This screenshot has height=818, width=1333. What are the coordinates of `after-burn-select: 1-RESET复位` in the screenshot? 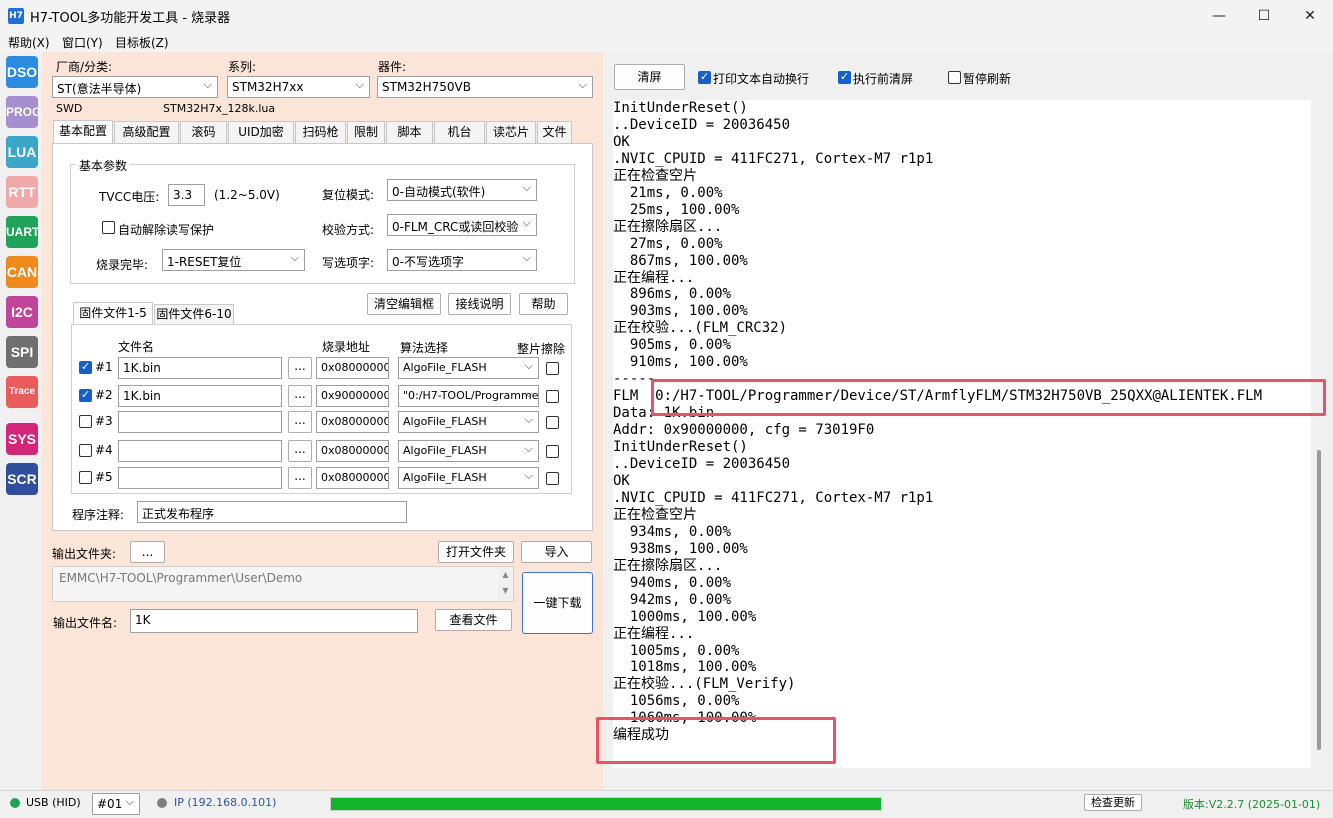 It's located at (233, 260).